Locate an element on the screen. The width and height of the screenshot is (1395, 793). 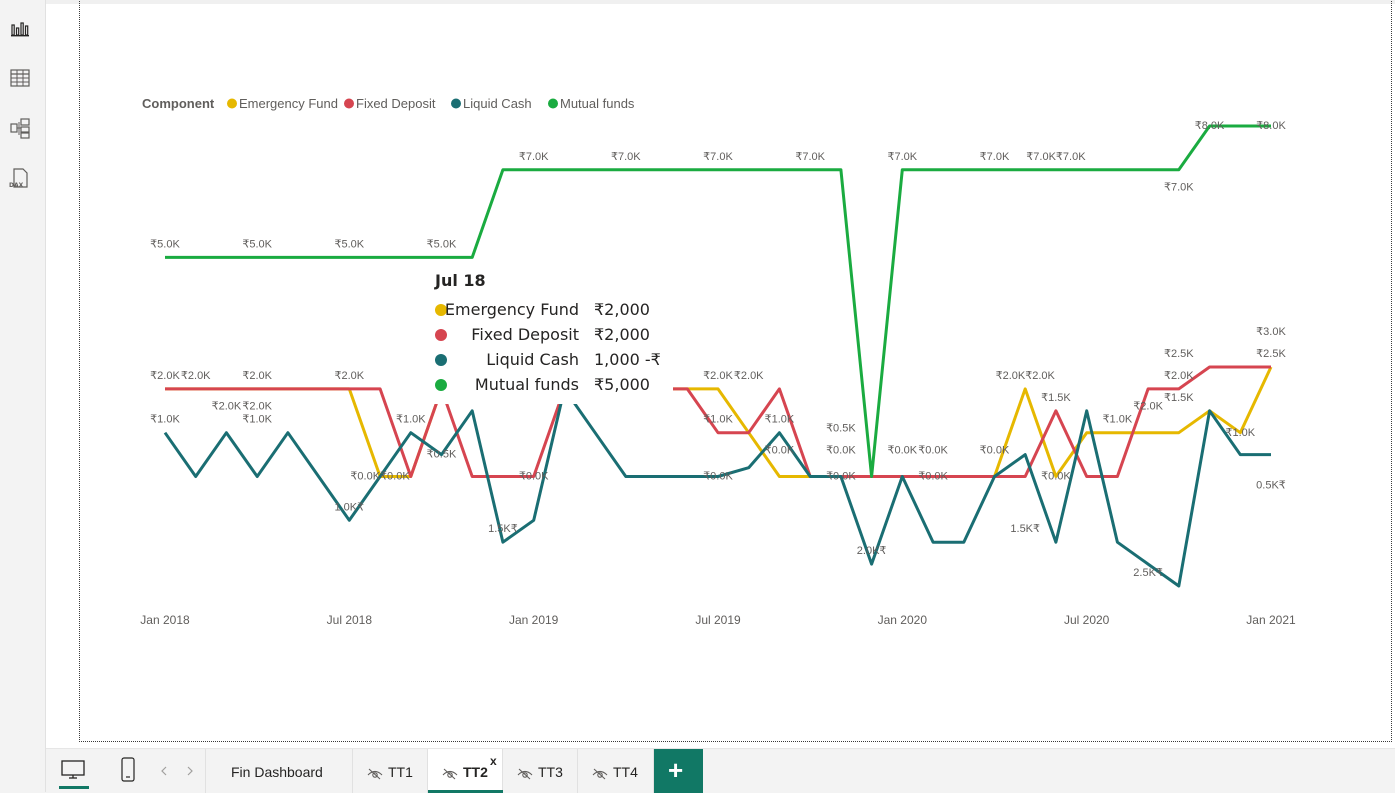
add-page-button: + is located at coordinates (678, 771).